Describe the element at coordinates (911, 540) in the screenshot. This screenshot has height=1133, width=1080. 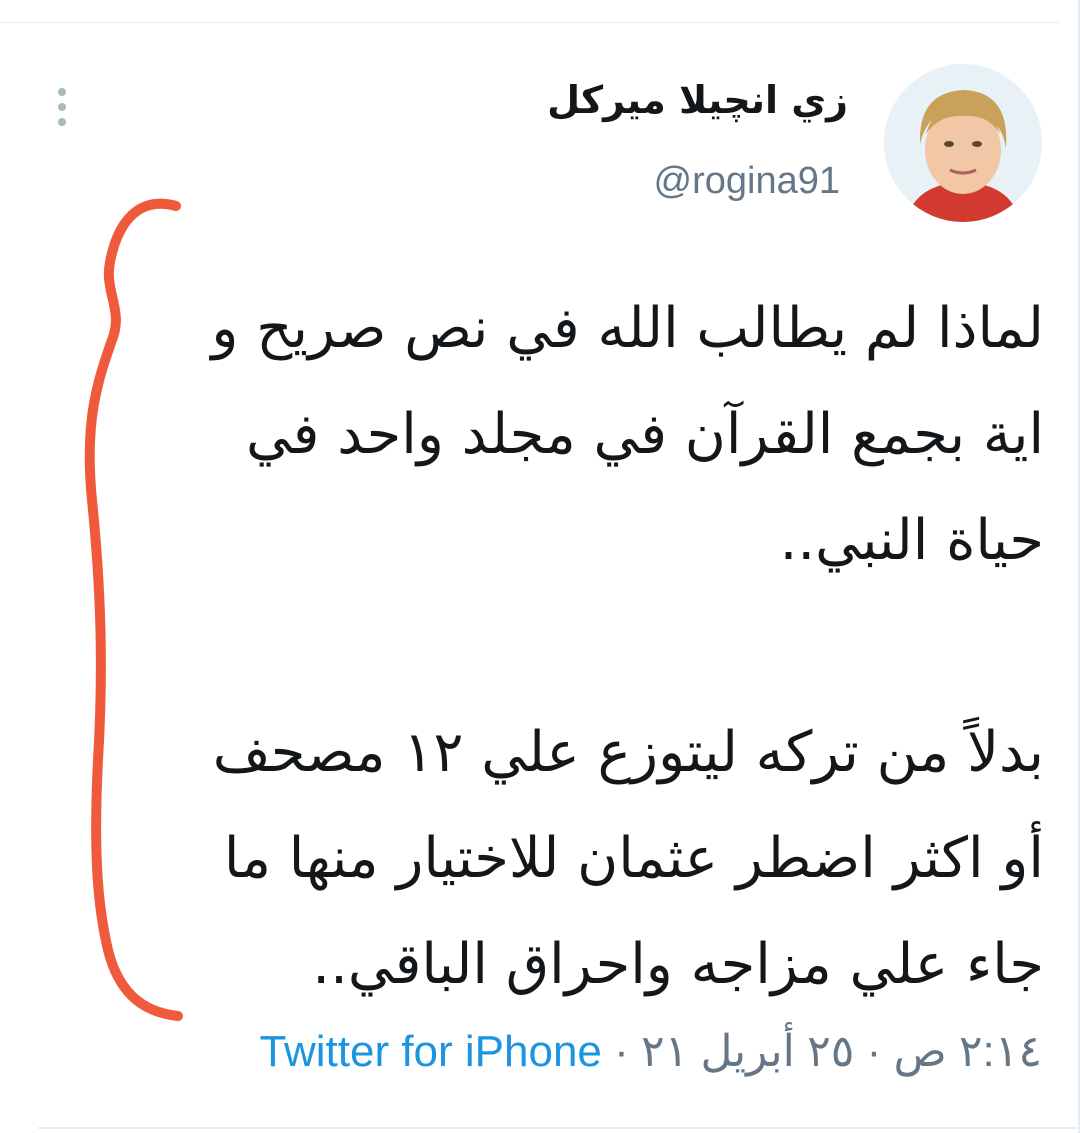
I see `tweet-line: حياة النبي..` at that location.